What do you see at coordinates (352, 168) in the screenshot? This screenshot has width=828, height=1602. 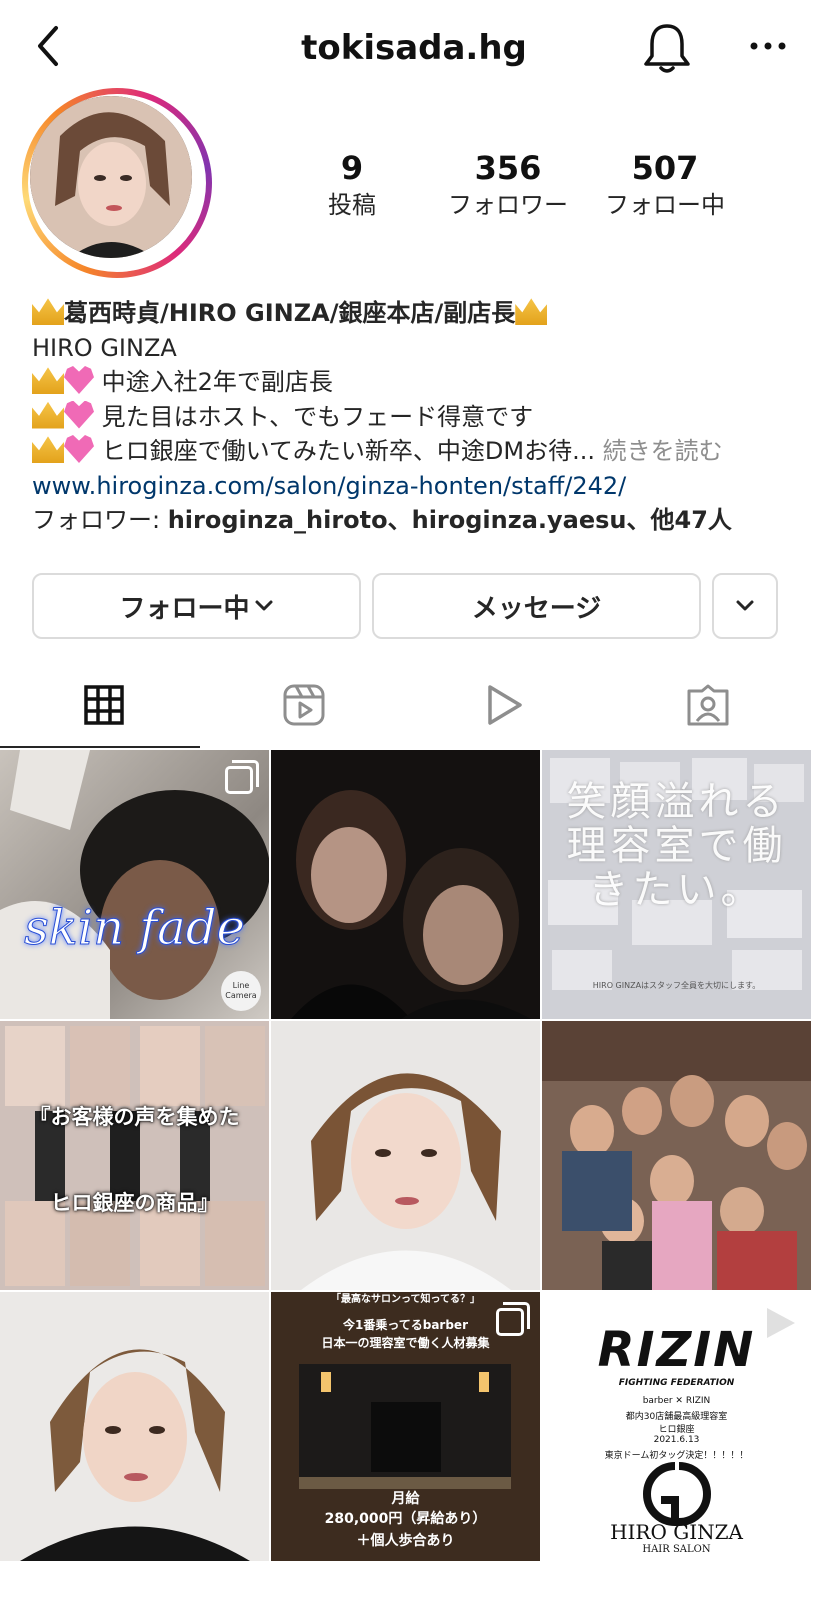 I see `posts-count-value: 9` at bounding box center [352, 168].